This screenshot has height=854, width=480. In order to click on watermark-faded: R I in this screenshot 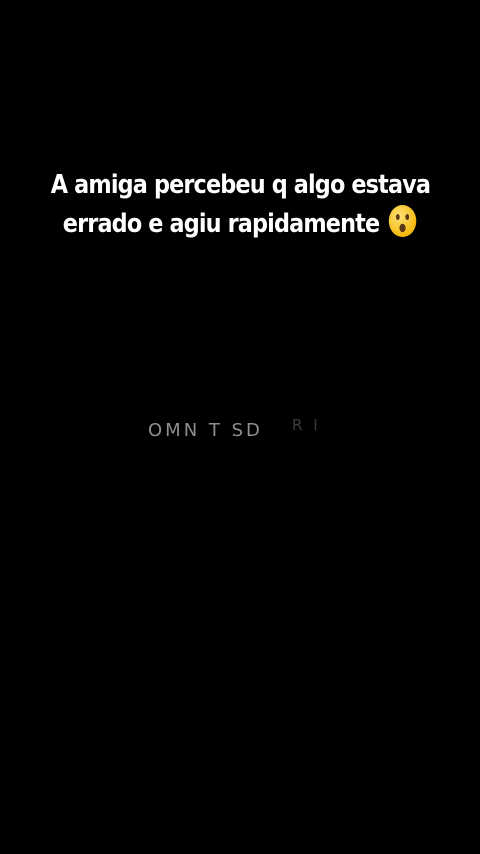, I will do `click(306, 425)`.